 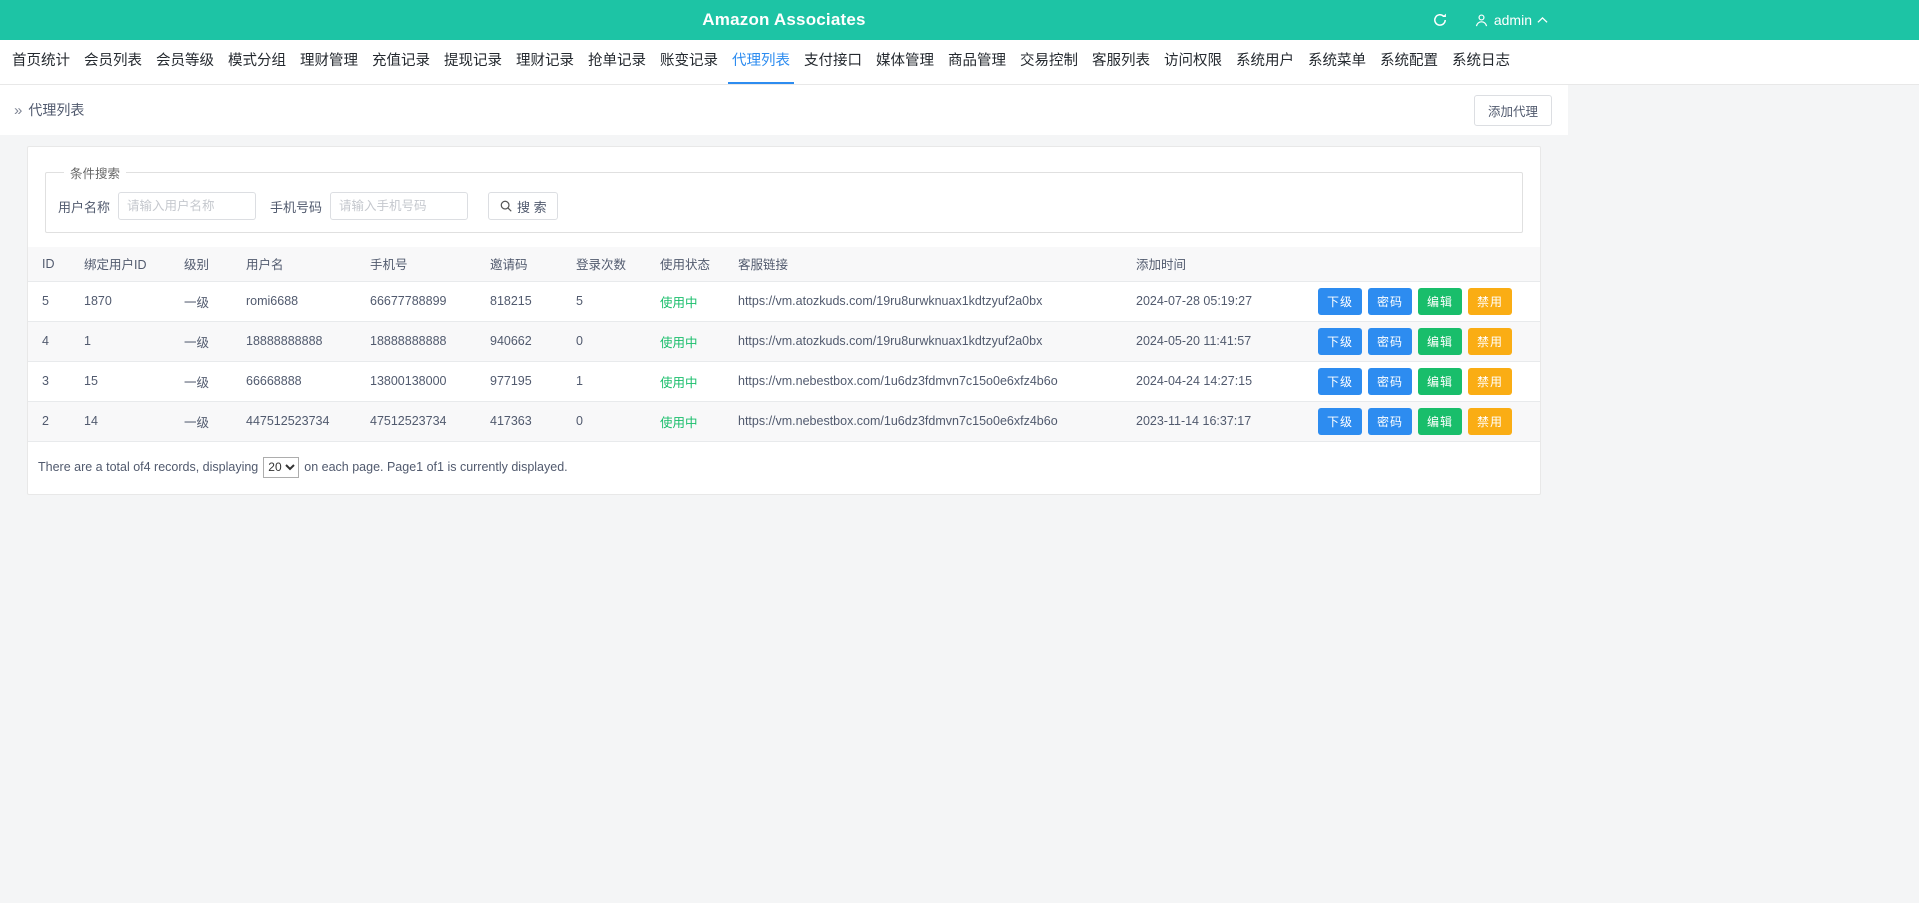 I want to click on nav-item-grab-order-records: 抢单记录, so click(x=617, y=62).